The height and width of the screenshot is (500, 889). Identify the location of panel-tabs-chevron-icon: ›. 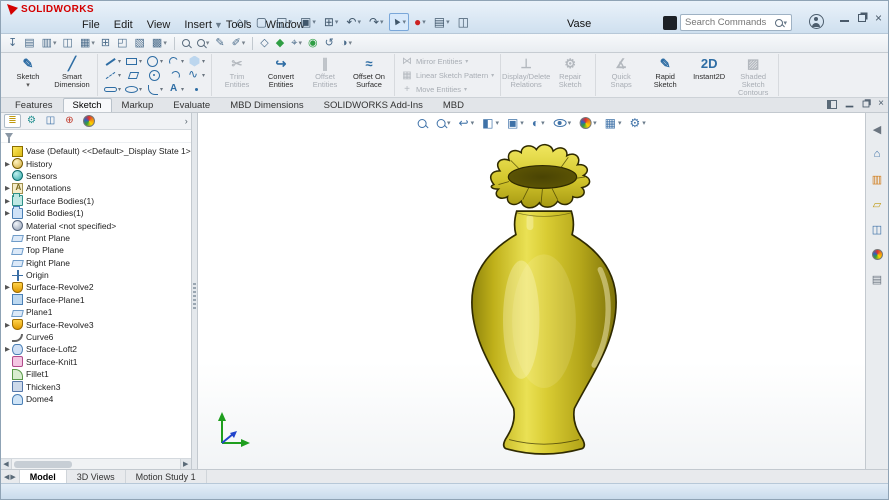
(186, 121).